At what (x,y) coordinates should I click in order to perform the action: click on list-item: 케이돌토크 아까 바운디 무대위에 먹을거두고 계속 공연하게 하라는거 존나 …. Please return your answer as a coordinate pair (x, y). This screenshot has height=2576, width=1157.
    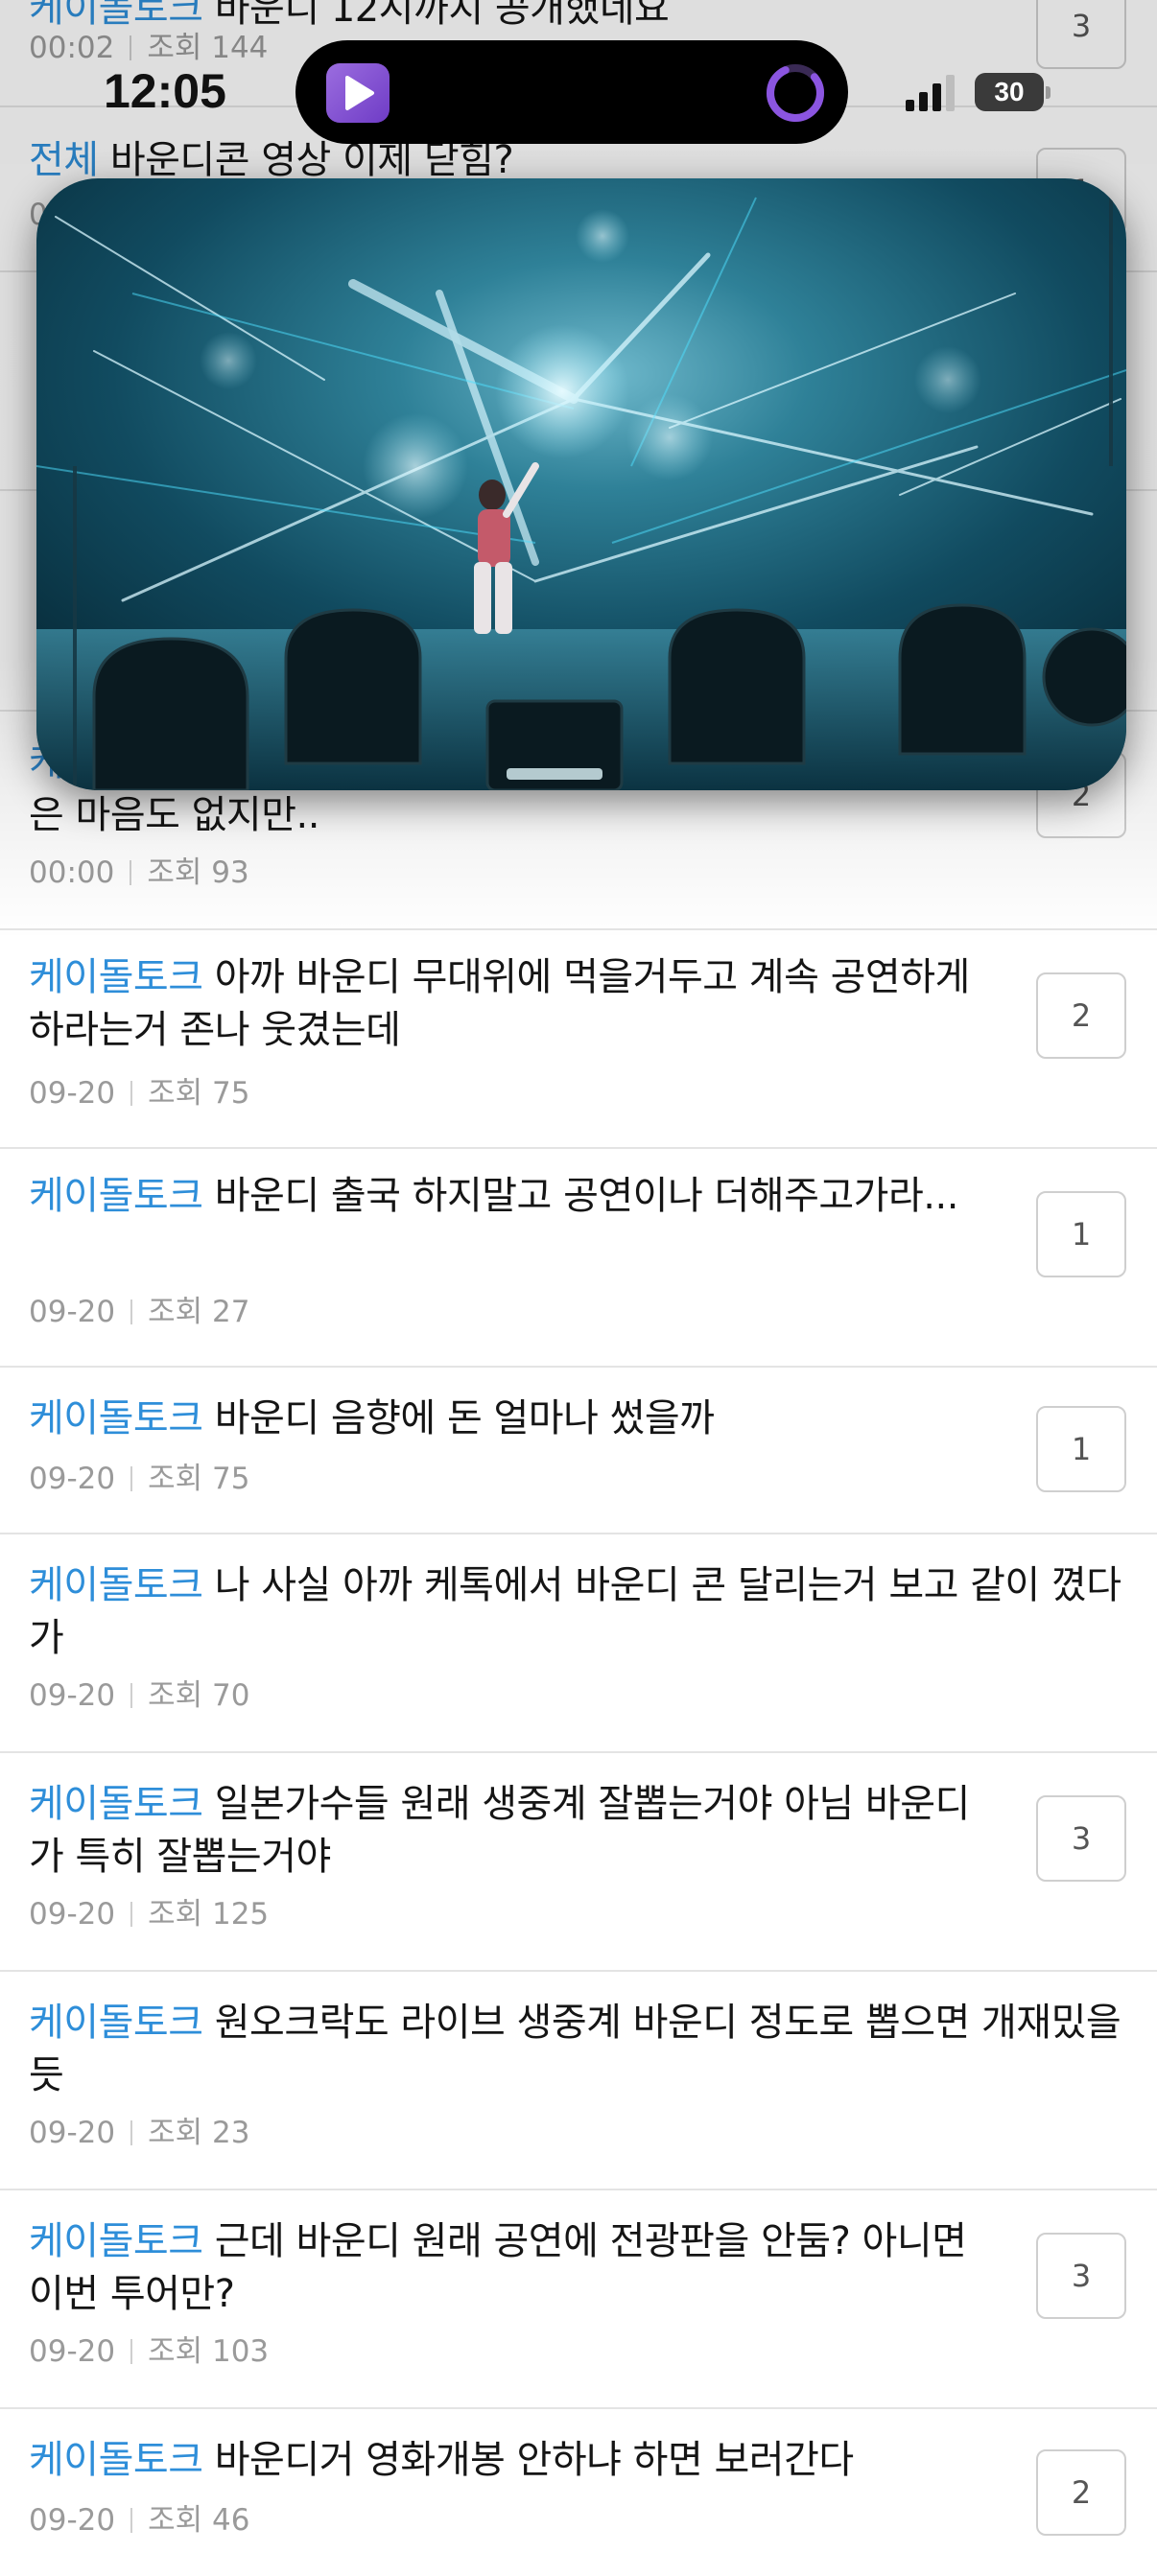
    Looking at the image, I should click on (578, 1039).